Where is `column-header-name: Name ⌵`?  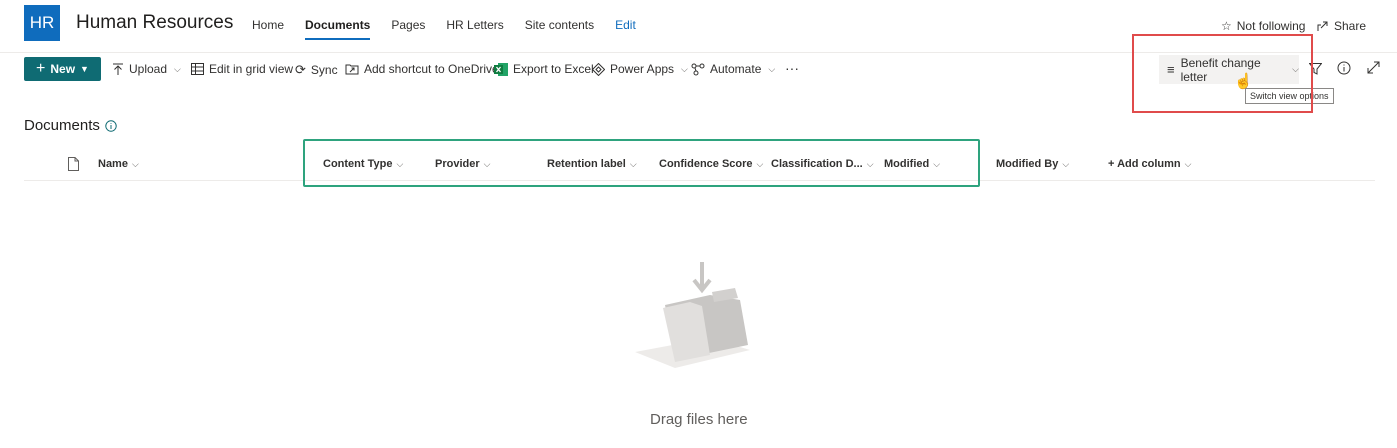
column-header-name: Name ⌵ is located at coordinates (118, 164).